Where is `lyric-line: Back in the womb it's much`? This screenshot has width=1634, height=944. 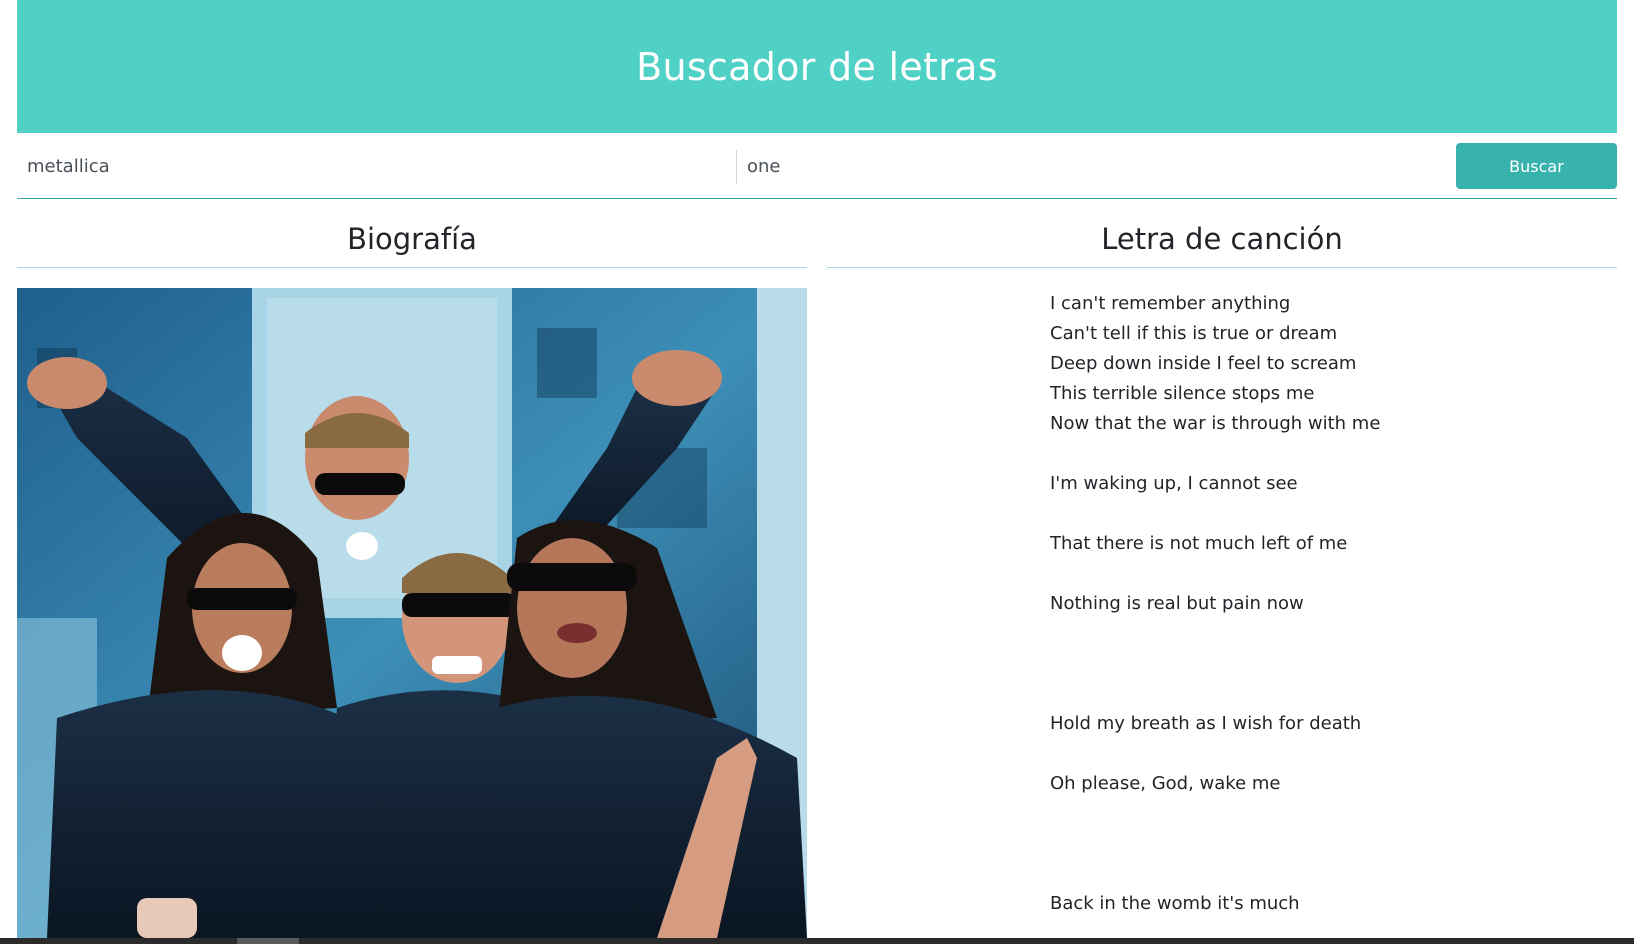 lyric-line: Back in the womb it's much is located at coordinates (1175, 903).